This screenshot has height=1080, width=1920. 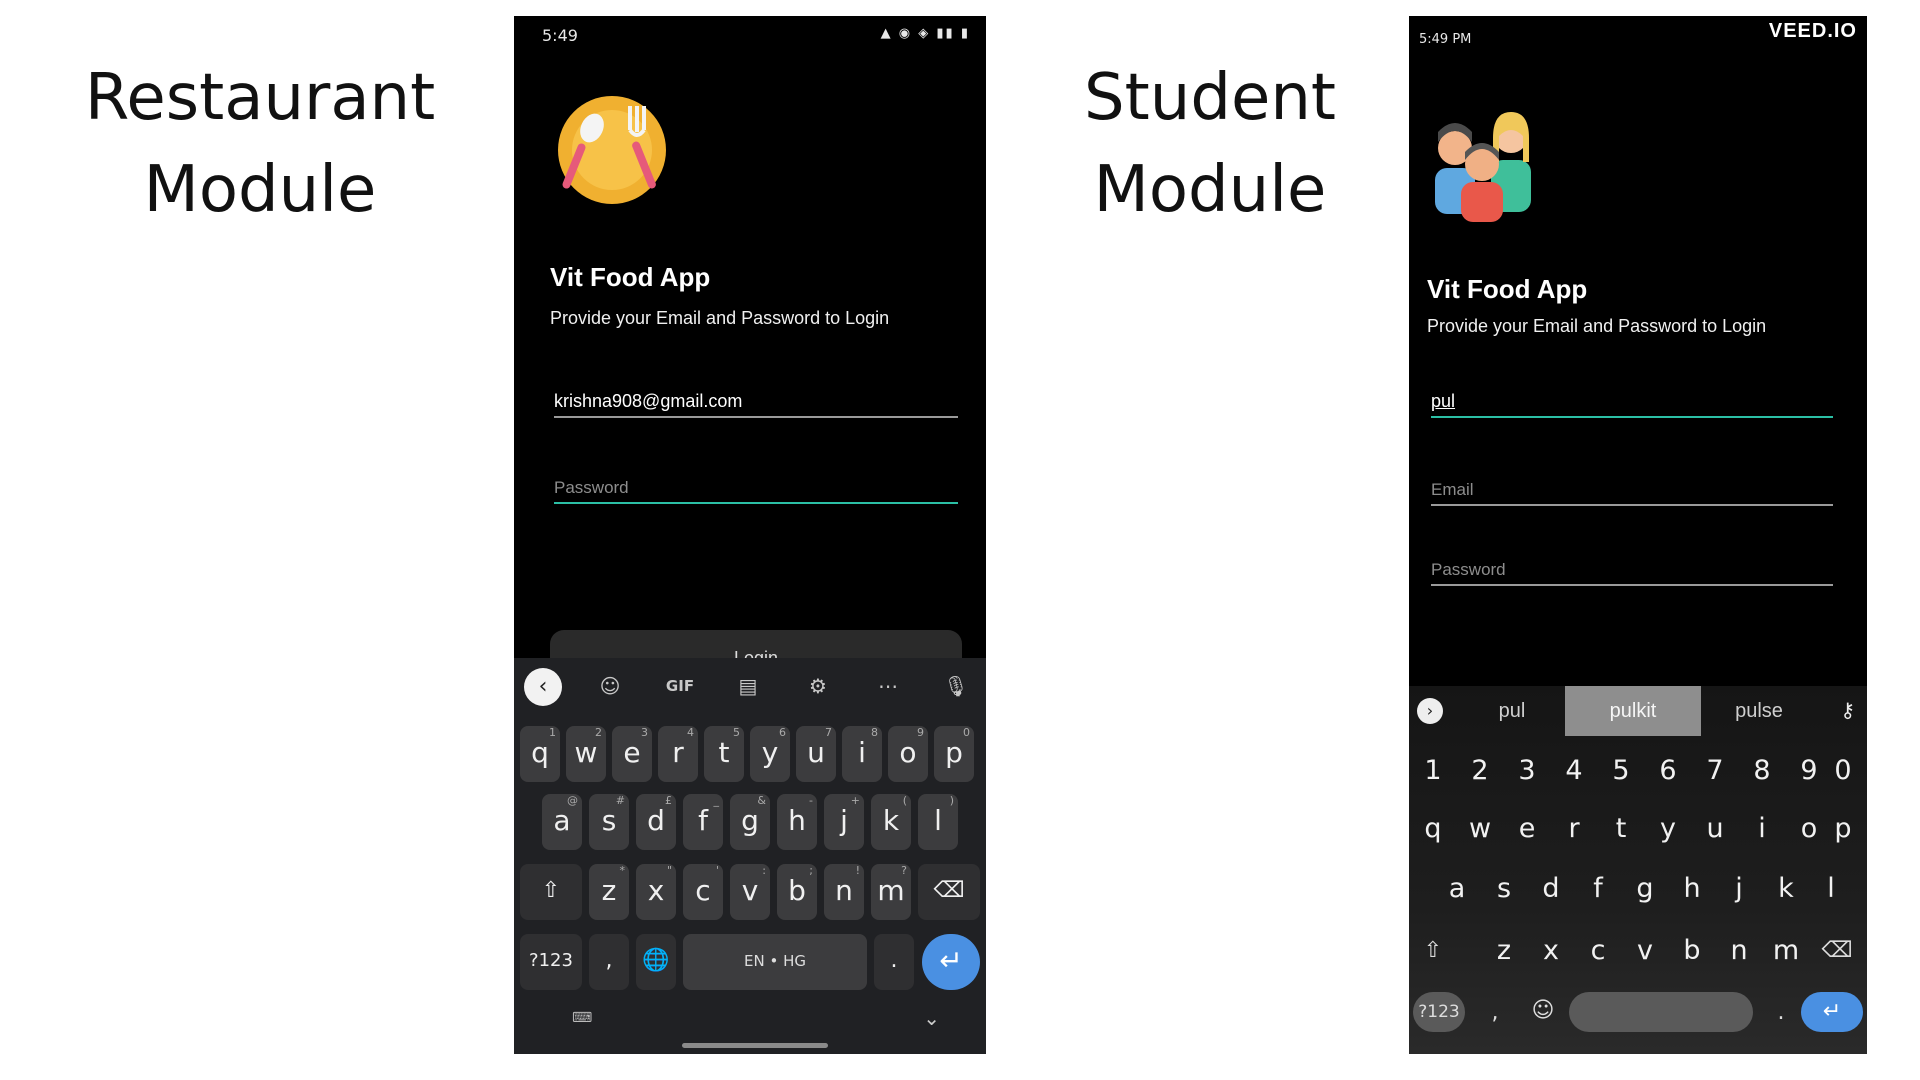 What do you see at coordinates (908, 754) in the screenshot?
I see `key-o: o9` at bounding box center [908, 754].